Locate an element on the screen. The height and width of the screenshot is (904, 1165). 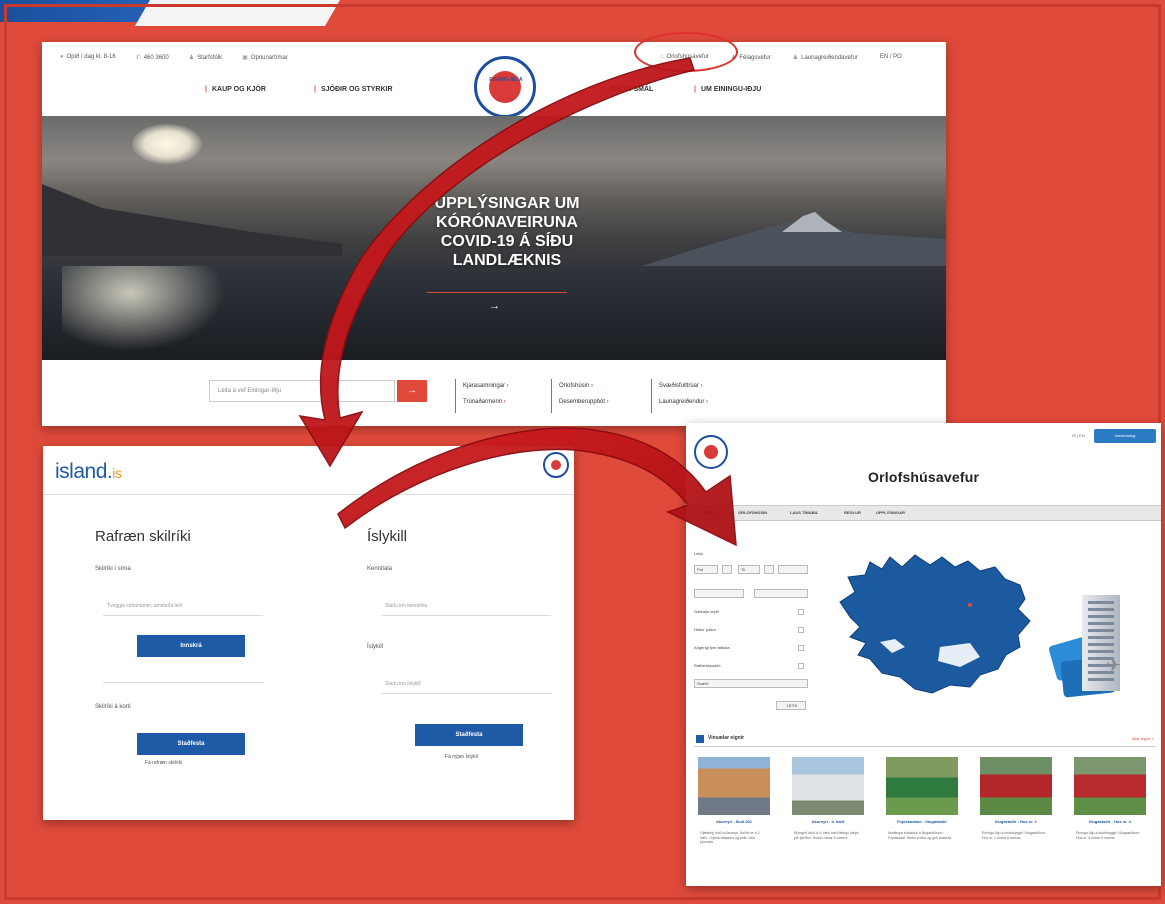
location-marker-icon is located at coordinates (970, 605).